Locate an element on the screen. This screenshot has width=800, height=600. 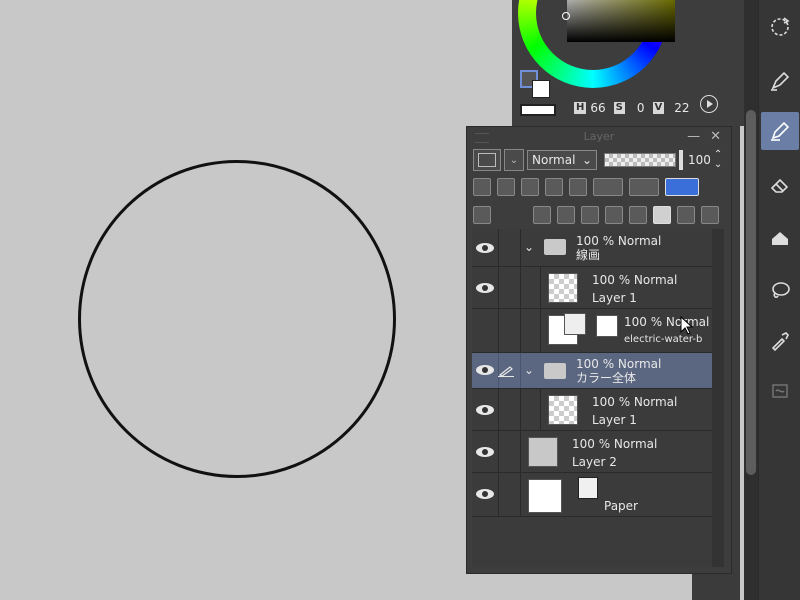
ruler-icon is located at coordinates (644, 187).